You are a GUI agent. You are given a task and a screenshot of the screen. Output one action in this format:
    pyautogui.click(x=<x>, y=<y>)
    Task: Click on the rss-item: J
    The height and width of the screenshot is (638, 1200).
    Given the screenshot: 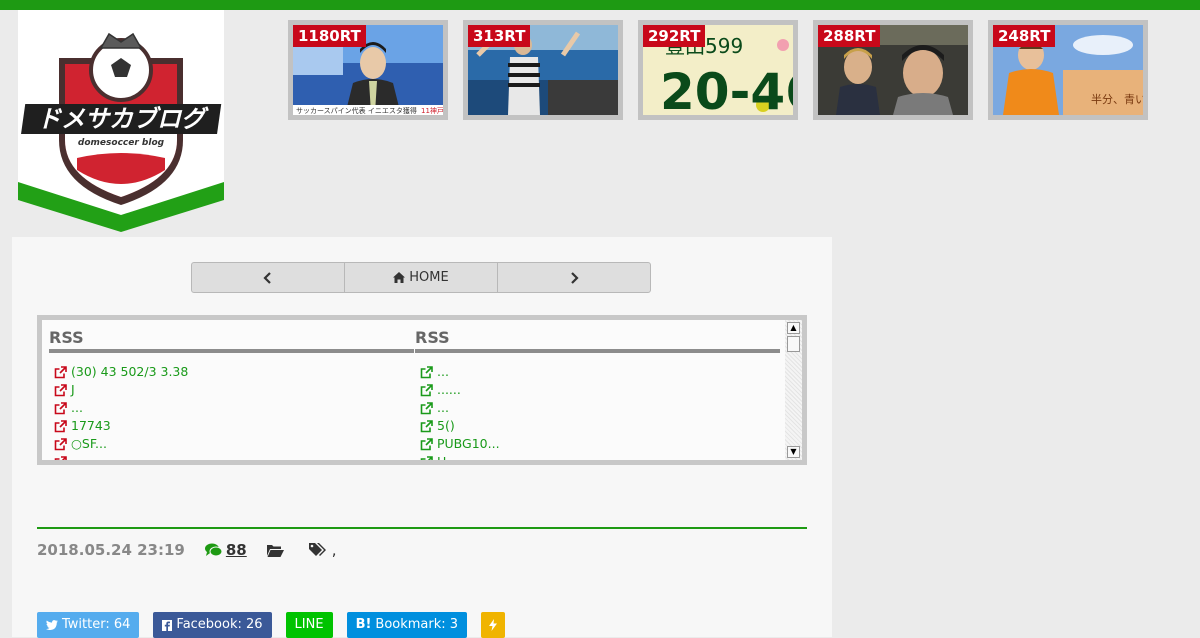 What is the action you would take?
    pyautogui.click(x=234, y=390)
    